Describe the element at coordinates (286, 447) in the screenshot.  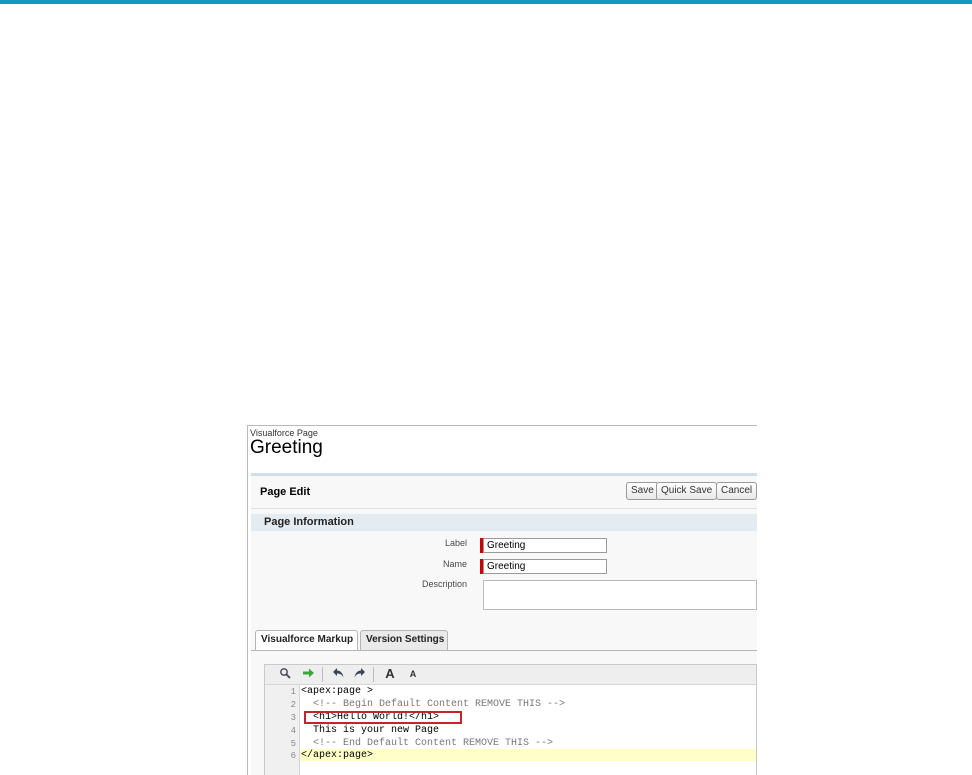
I see `page-title: Greeting` at that location.